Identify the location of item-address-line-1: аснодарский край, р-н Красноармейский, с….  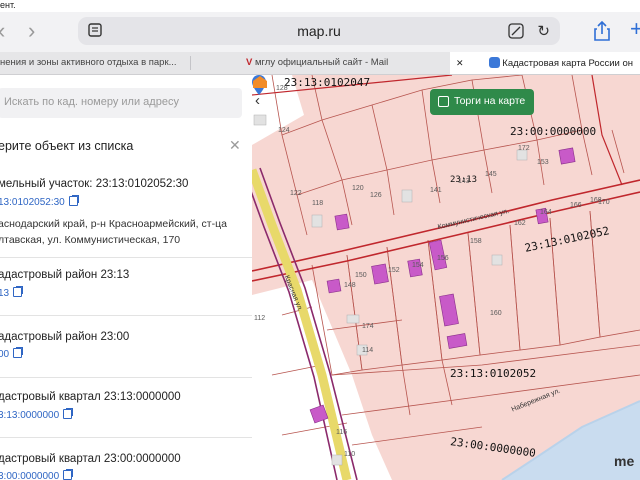
(113, 224).